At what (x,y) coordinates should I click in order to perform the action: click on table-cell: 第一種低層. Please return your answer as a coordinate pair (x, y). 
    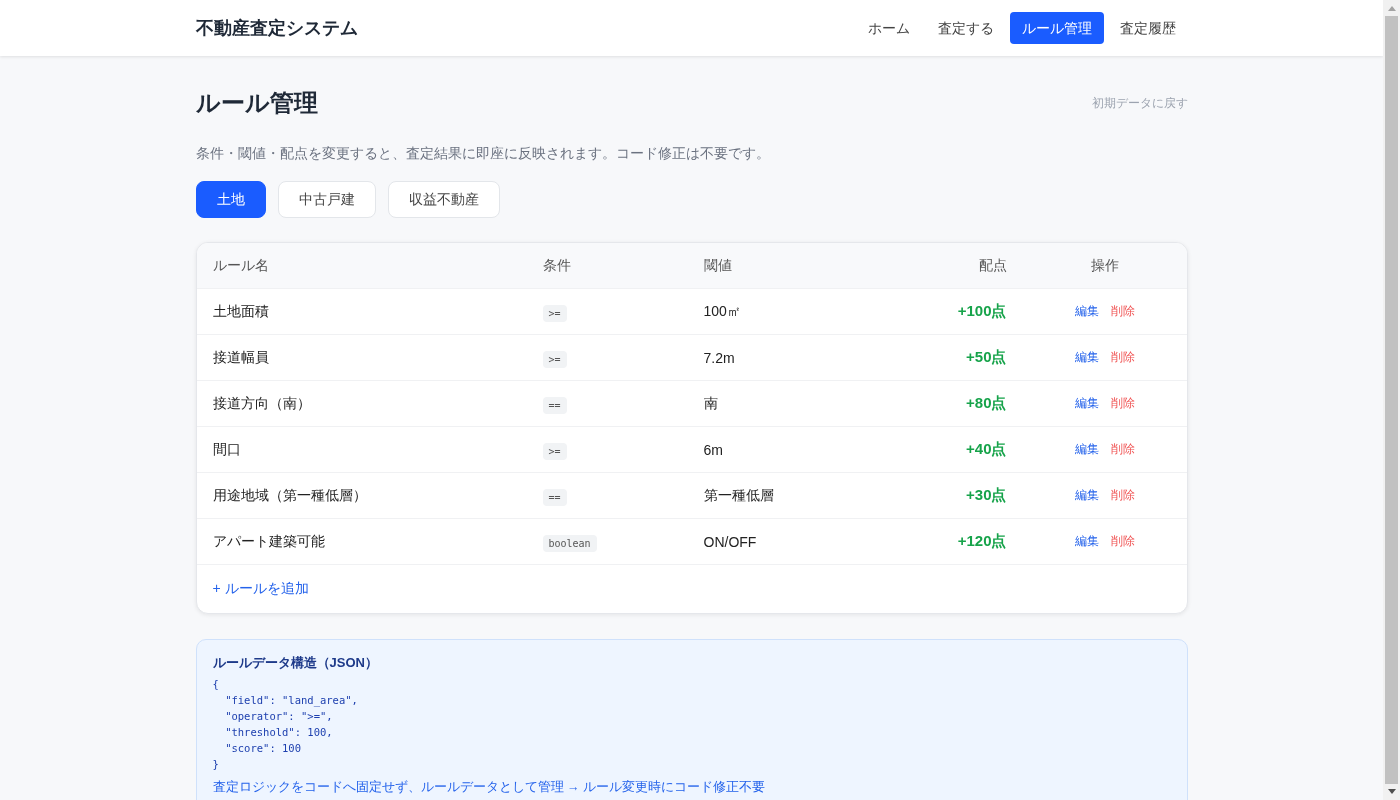
    Looking at the image, I should click on (738, 494).